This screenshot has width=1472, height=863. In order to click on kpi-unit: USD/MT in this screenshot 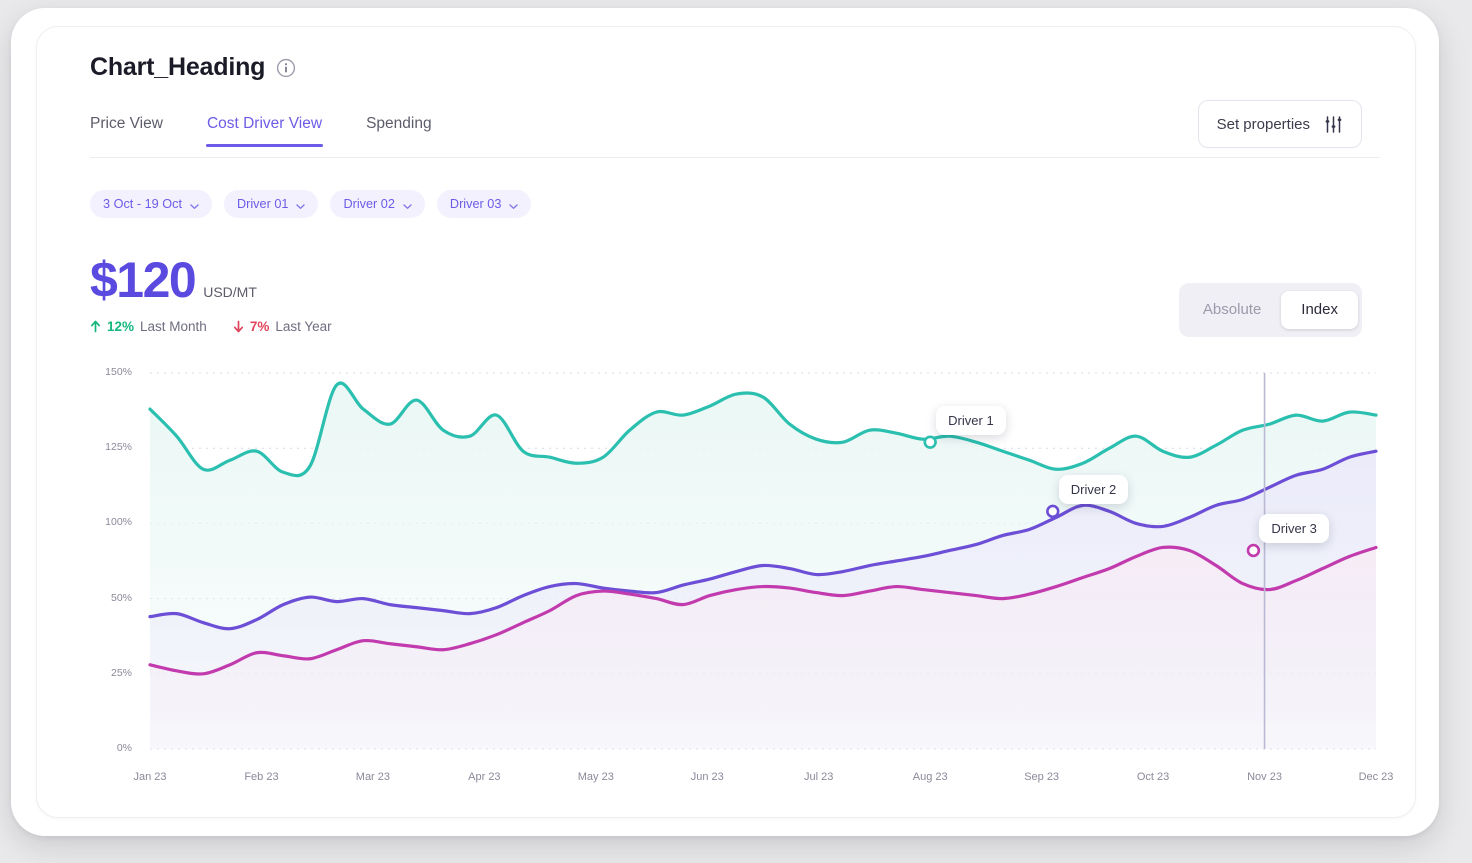, I will do `click(230, 291)`.